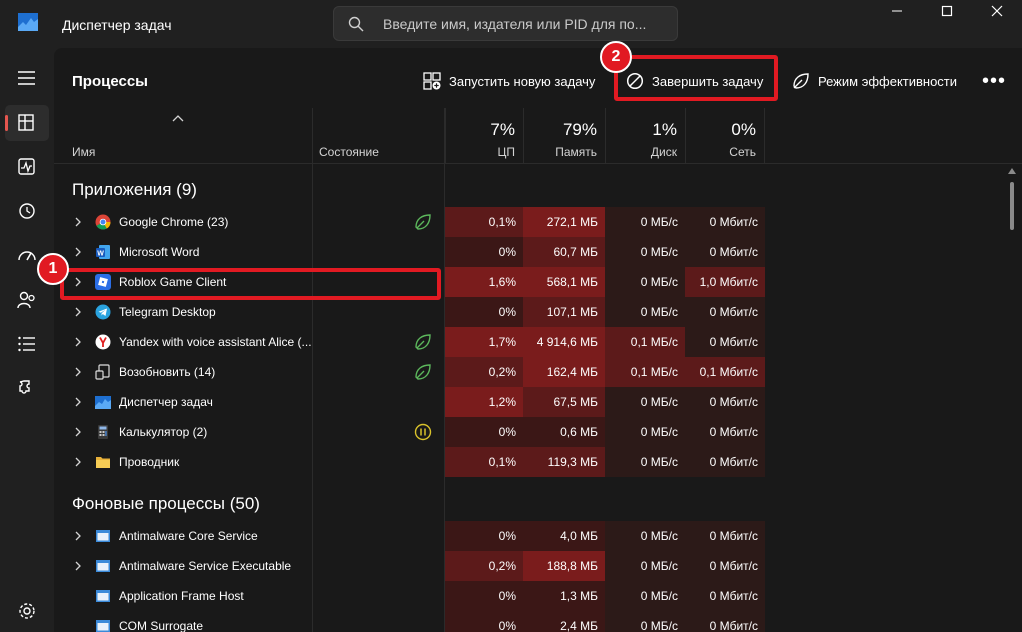 This screenshot has width=1022, height=632. What do you see at coordinates (645, 136) in the screenshot?
I see `column-disk-header: 1% Диск` at bounding box center [645, 136].